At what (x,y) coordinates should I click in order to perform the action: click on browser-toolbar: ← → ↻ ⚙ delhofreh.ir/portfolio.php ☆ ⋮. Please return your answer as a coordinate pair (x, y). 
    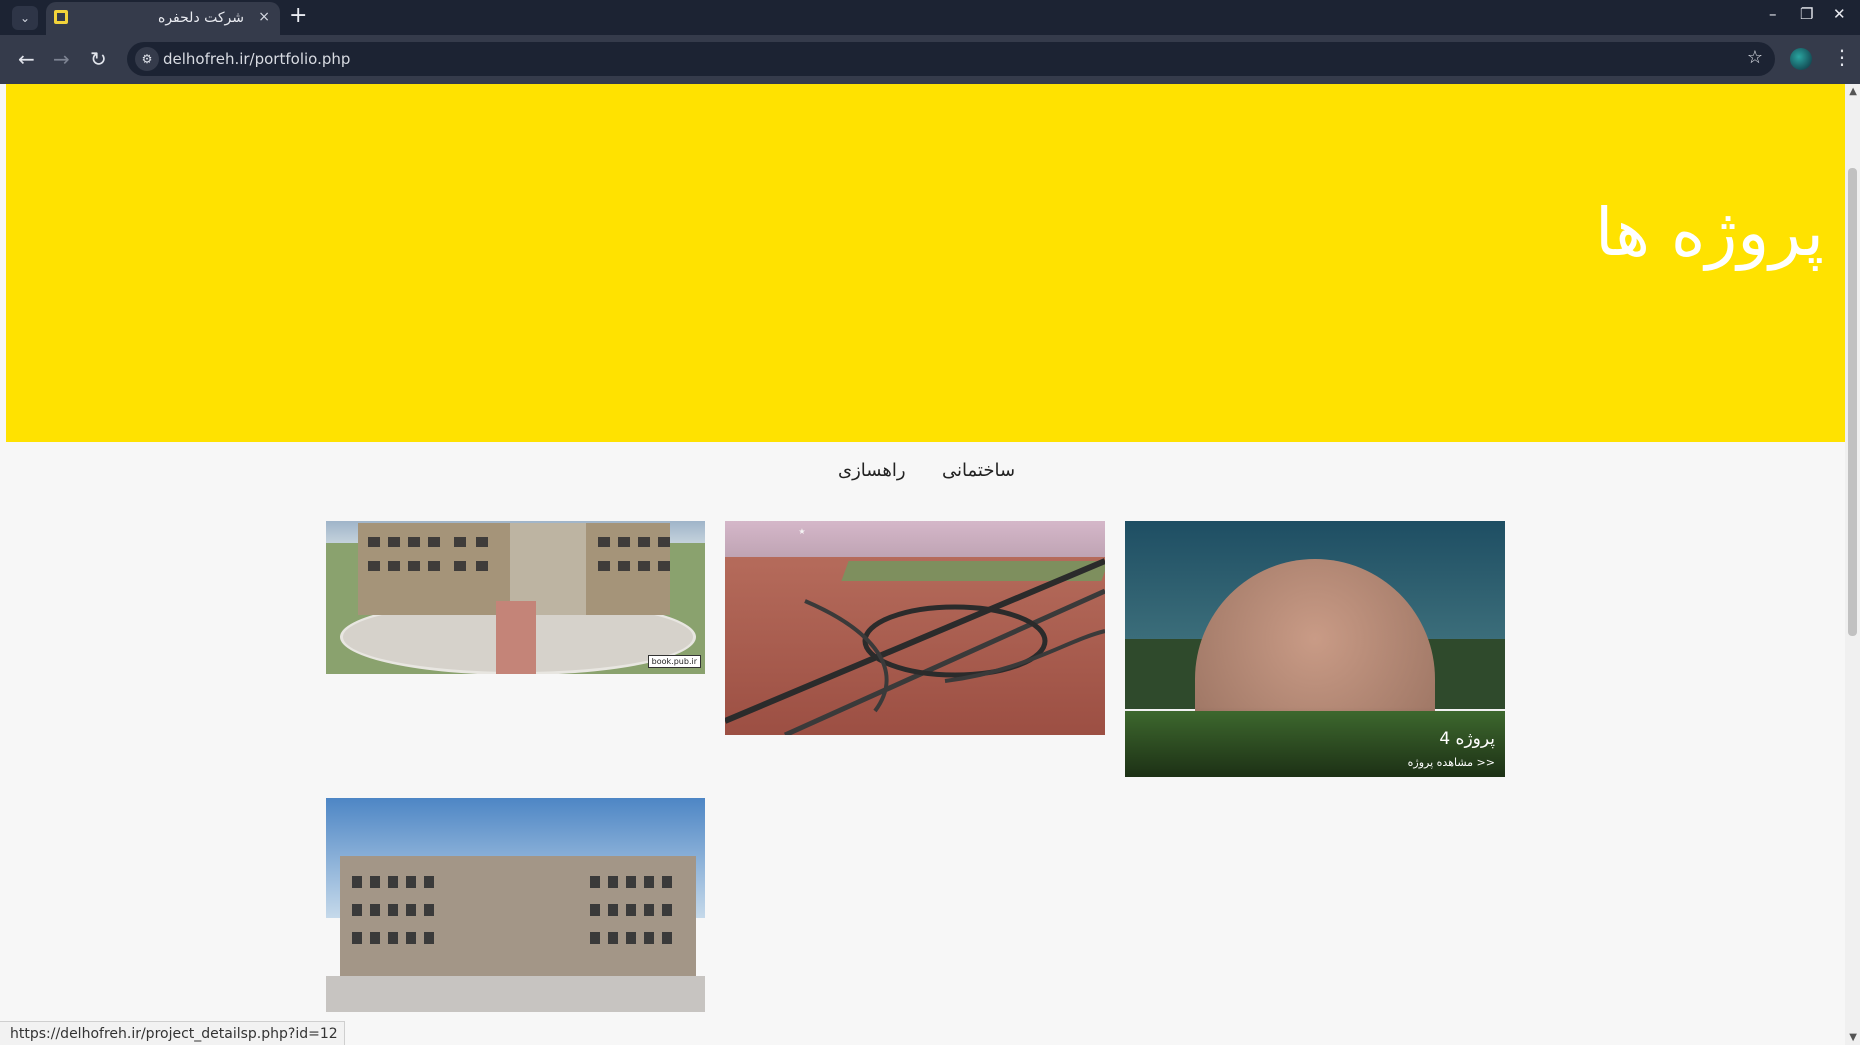
    Looking at the image, I should click on (930, 59).